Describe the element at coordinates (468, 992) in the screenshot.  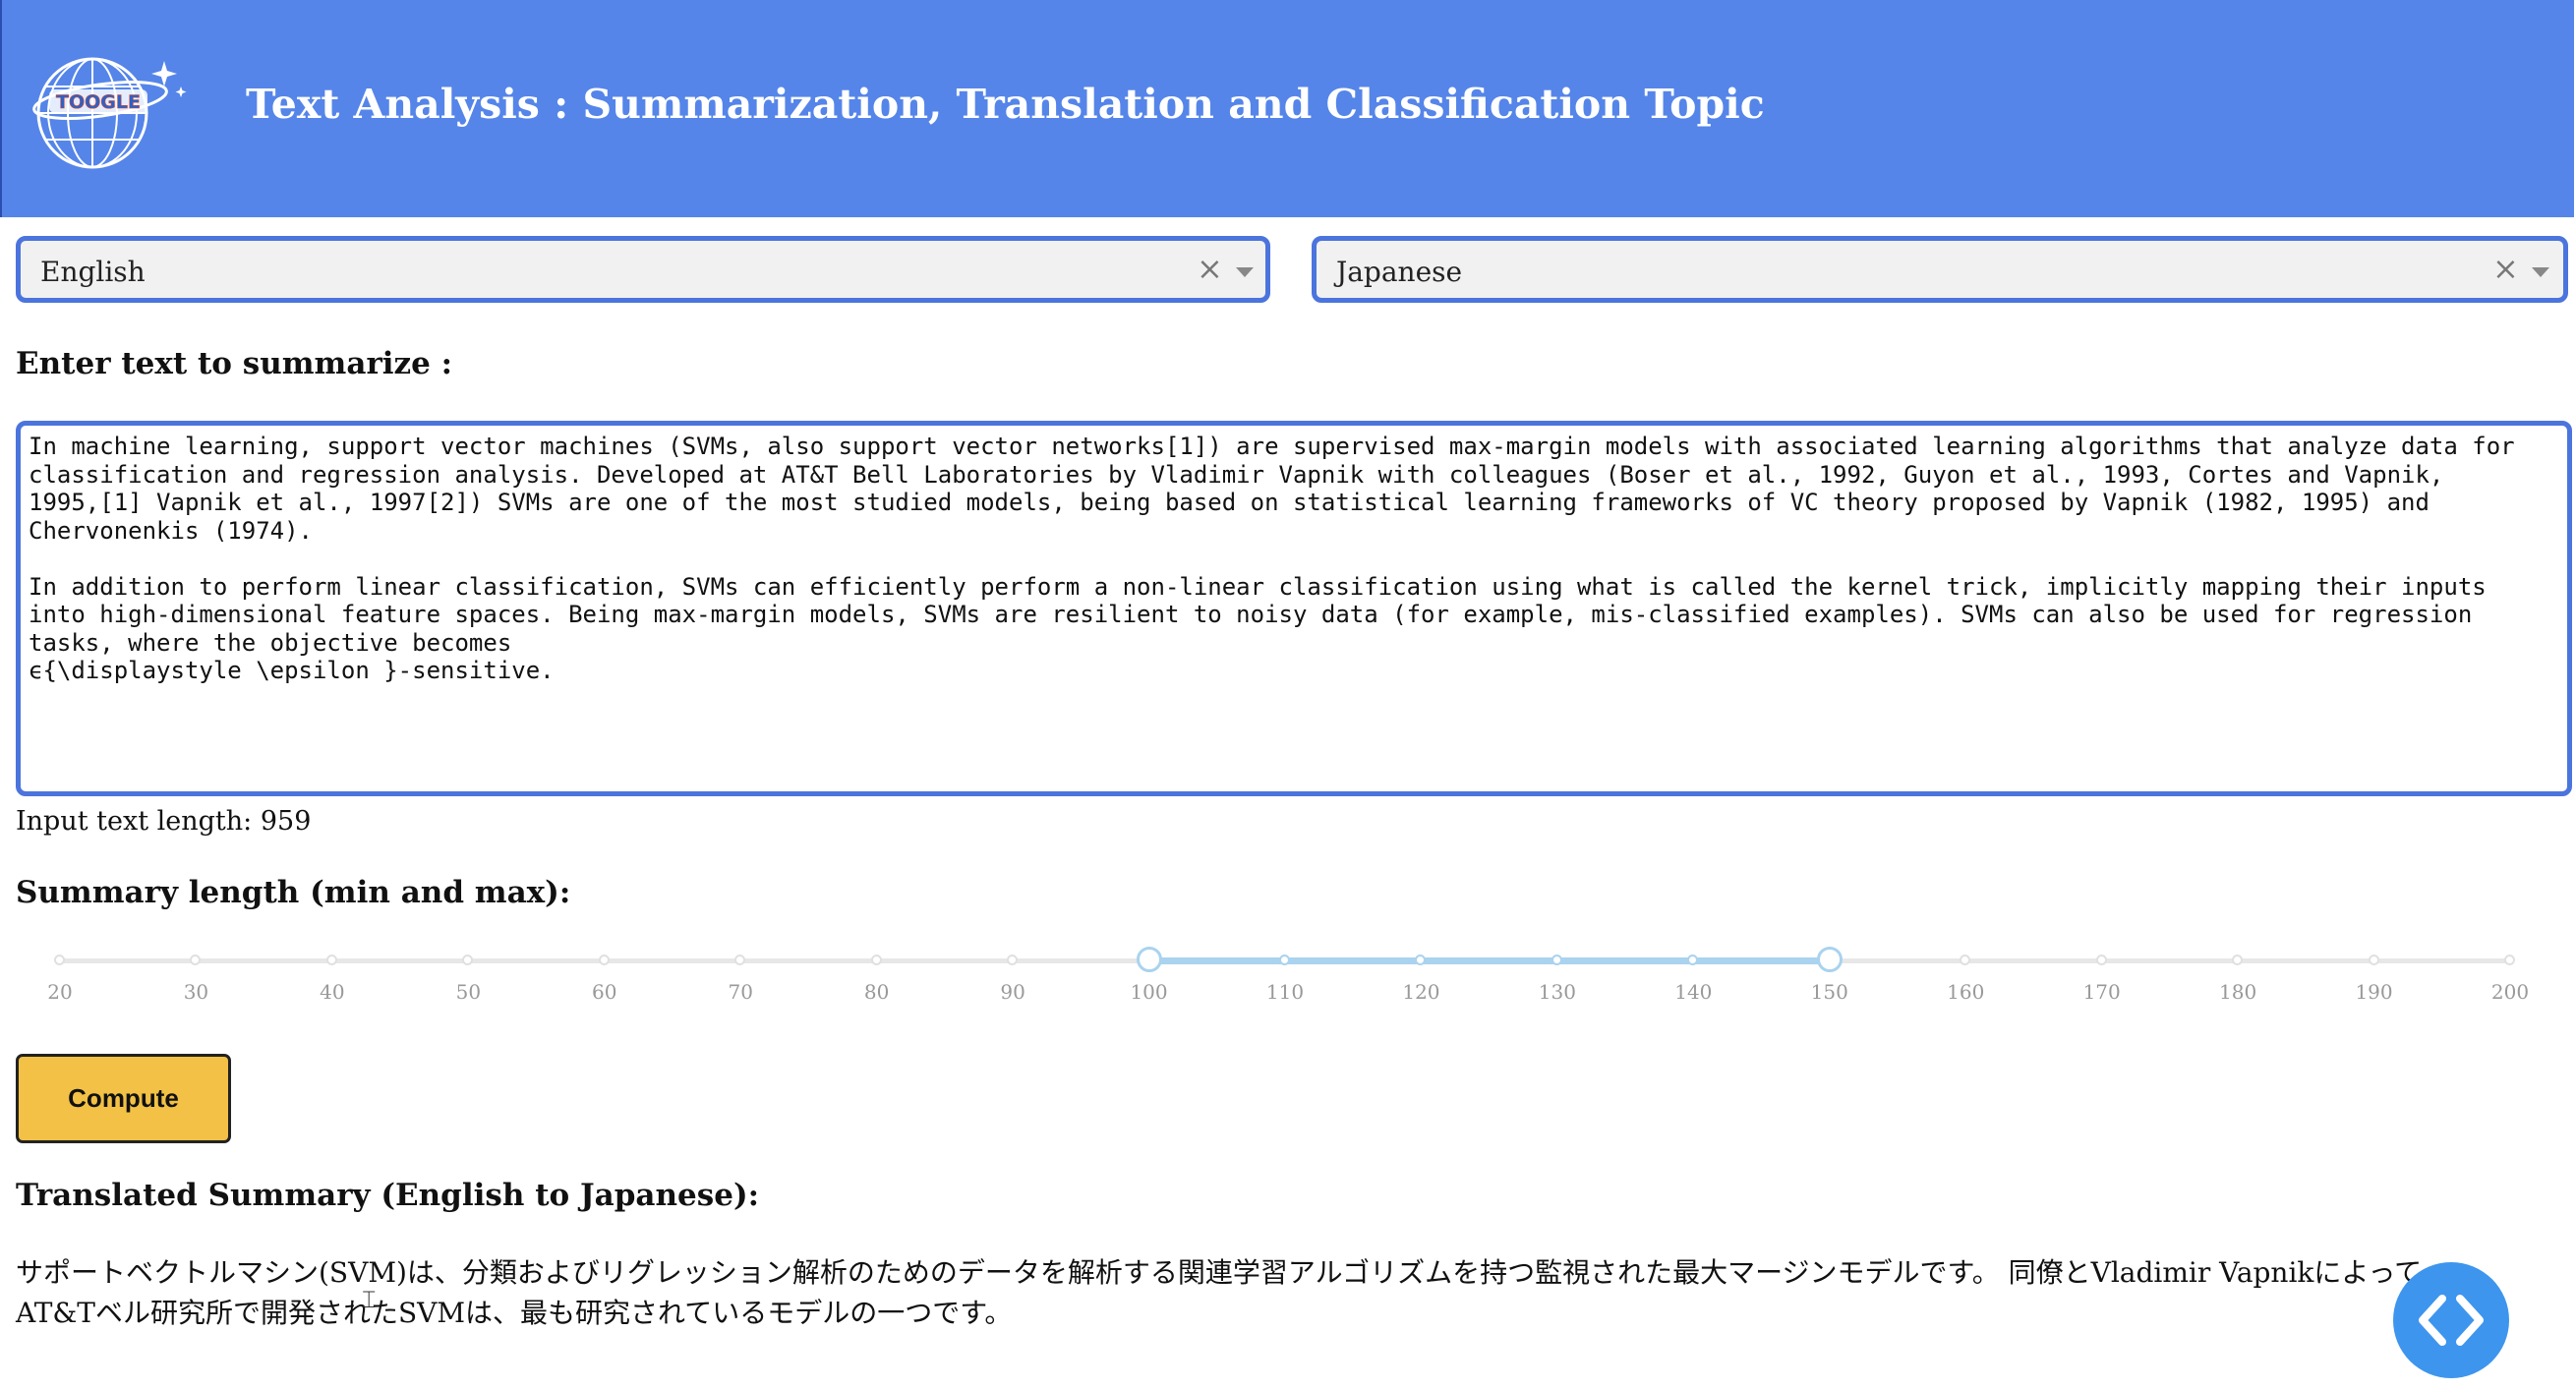
I see `slider-tick-label: 50` at that location.